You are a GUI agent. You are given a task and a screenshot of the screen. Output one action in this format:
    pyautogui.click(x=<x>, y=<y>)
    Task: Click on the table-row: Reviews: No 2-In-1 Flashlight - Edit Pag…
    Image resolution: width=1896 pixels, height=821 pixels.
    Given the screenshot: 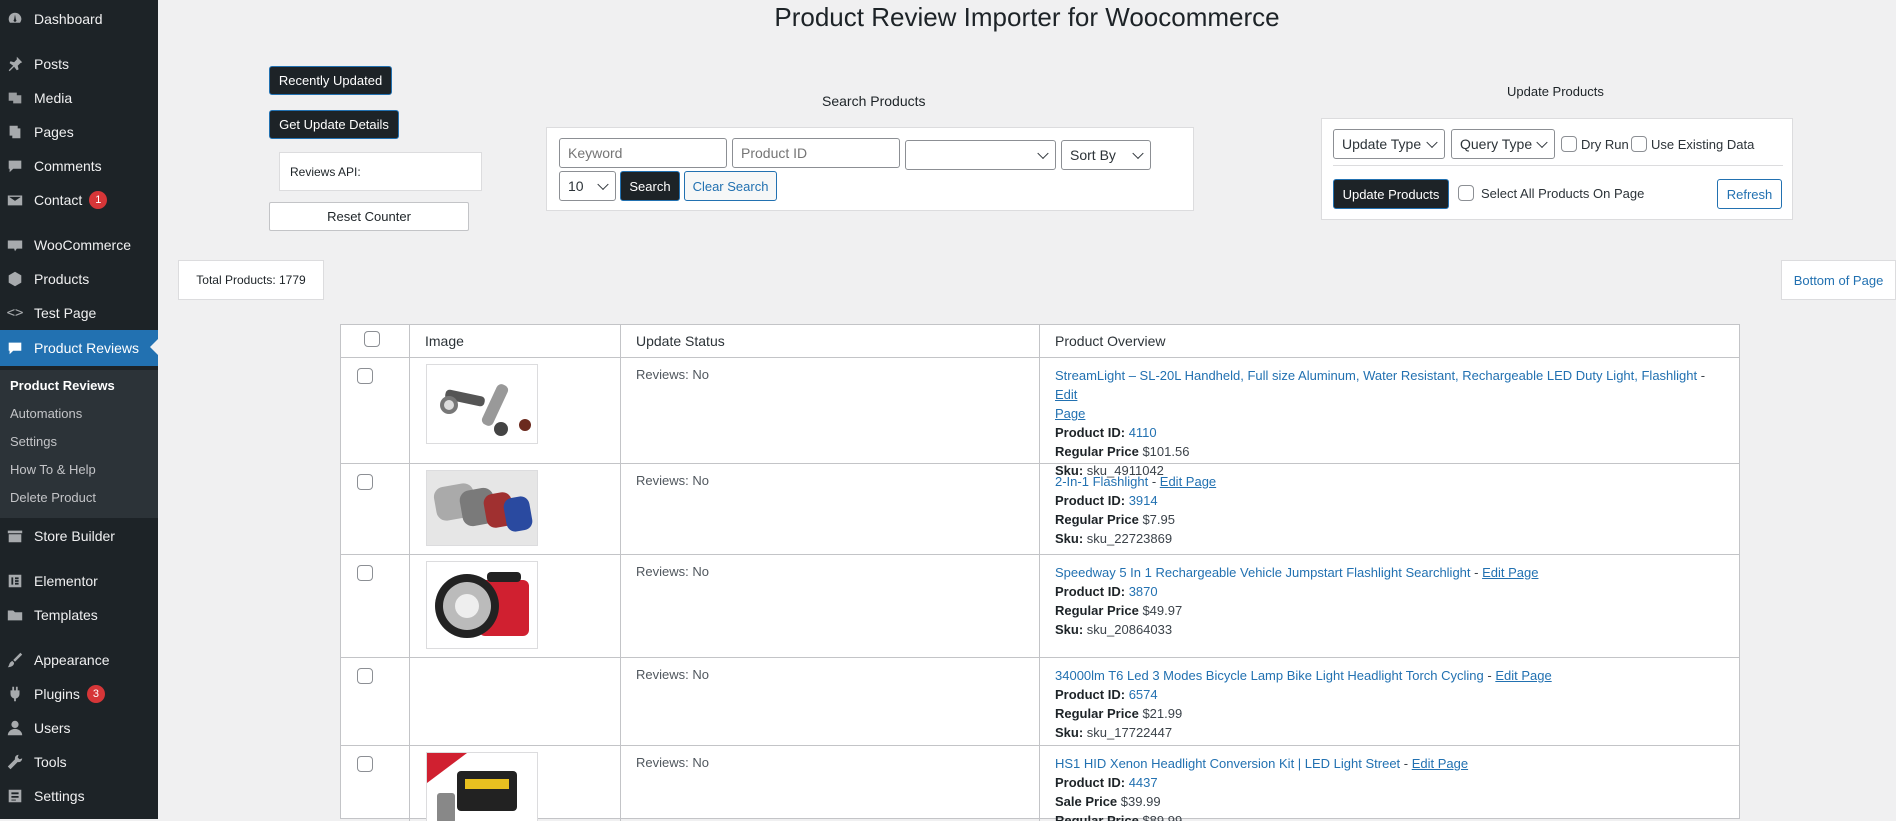 What is the action you would take?
    pyautogui.click(x=1040, y=509)
    